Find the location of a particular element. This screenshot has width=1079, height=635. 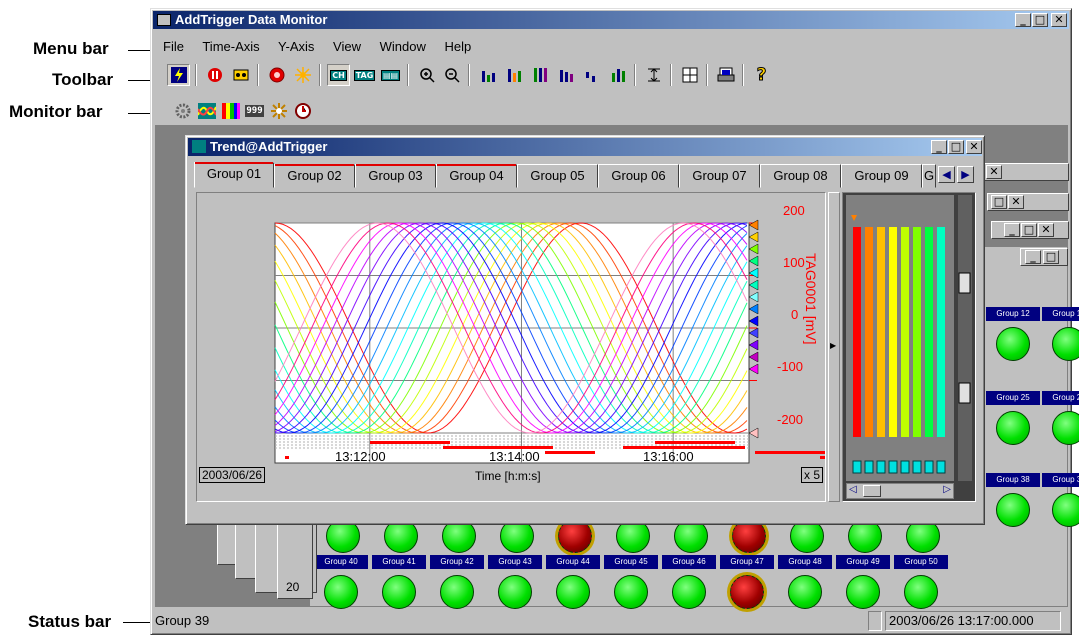

tab-group-08: Group 08 is located at coordinates (800, 176).